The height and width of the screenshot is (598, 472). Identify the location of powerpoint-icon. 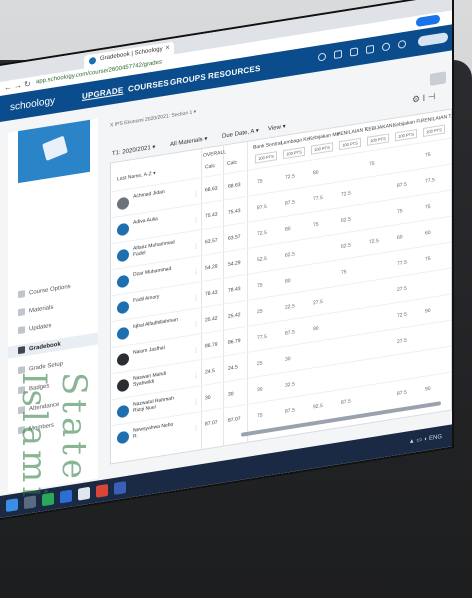
(102, 490).